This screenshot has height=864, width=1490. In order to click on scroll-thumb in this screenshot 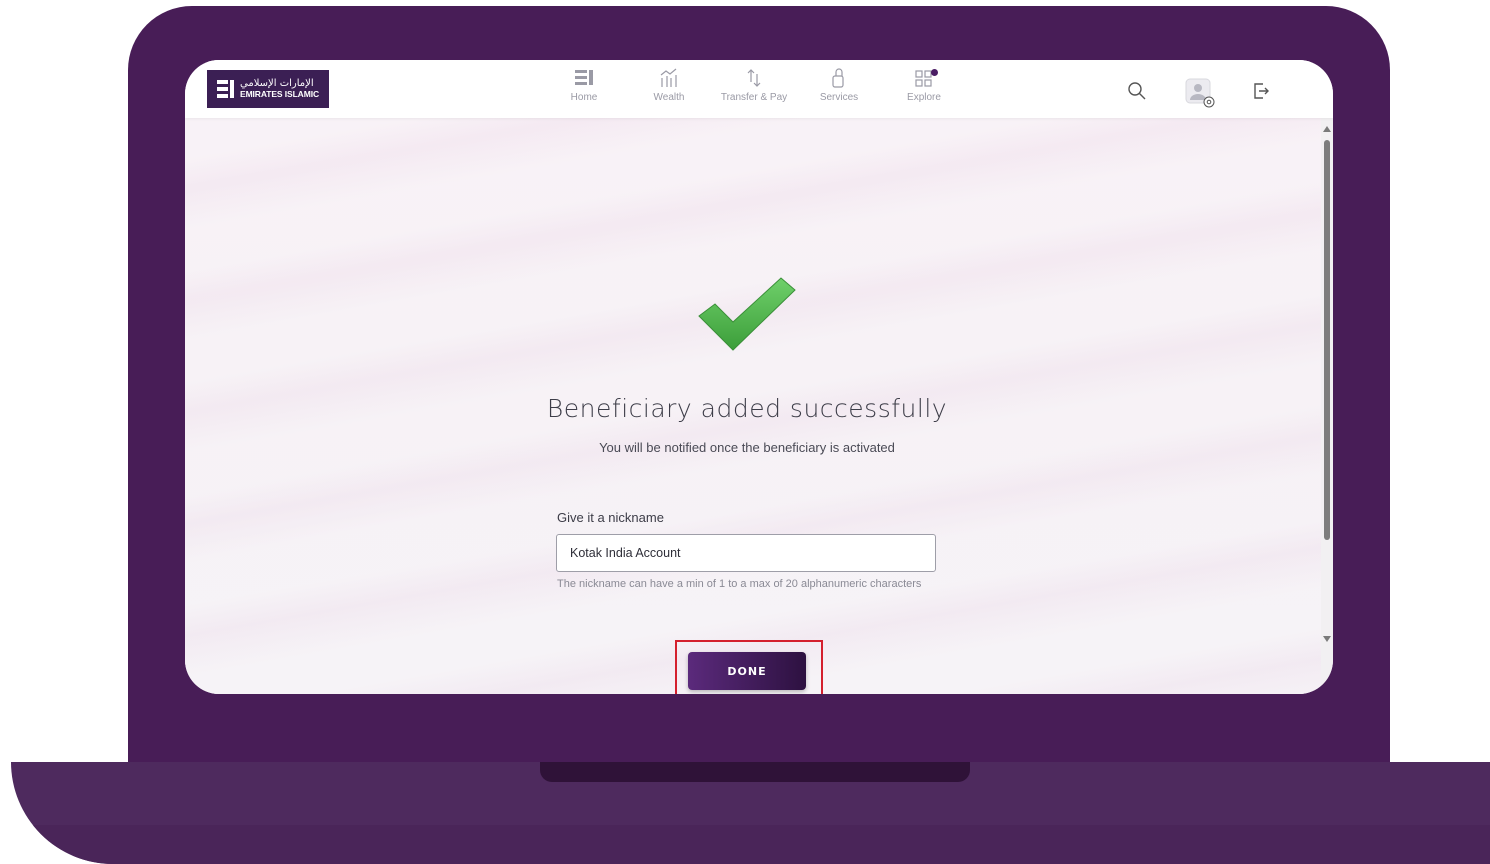, I will do `click(1327, 340)`.